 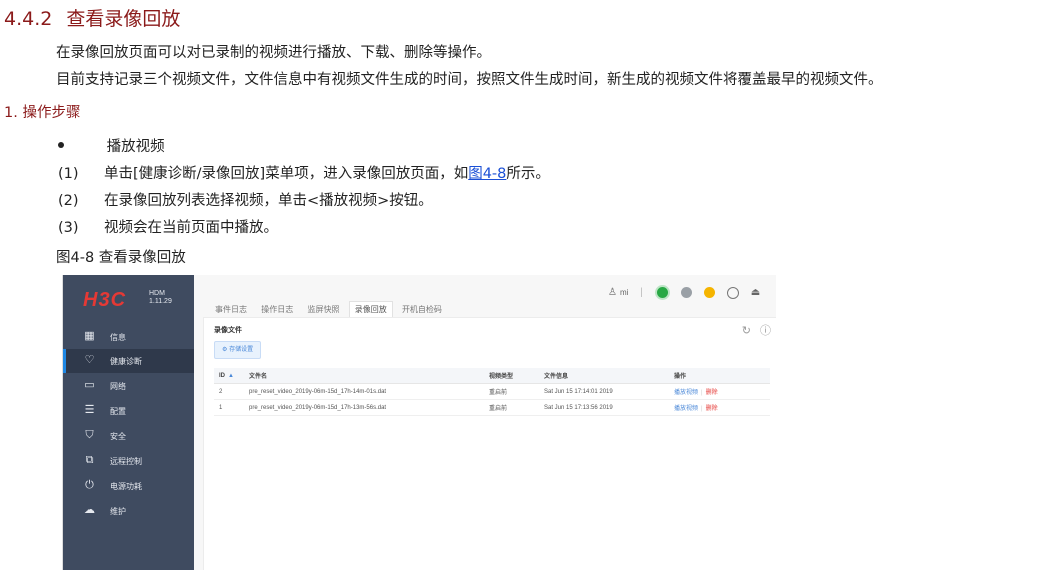 What do you see at coordinates (241, 350) in the screenshot?
I see `storage-settings-label: 存储设置` at bounding box center [241, 350].